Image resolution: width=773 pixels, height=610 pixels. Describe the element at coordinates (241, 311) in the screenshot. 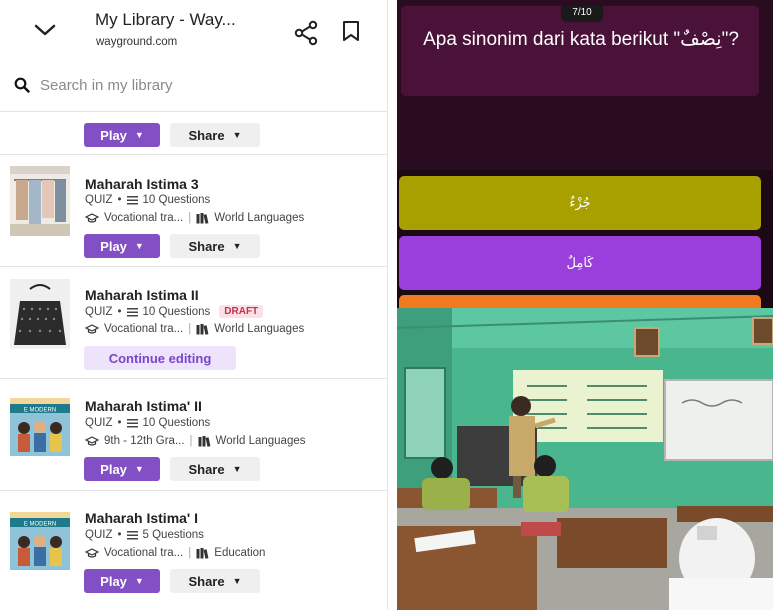

I see `draft-badge: DRAFT` at that location.